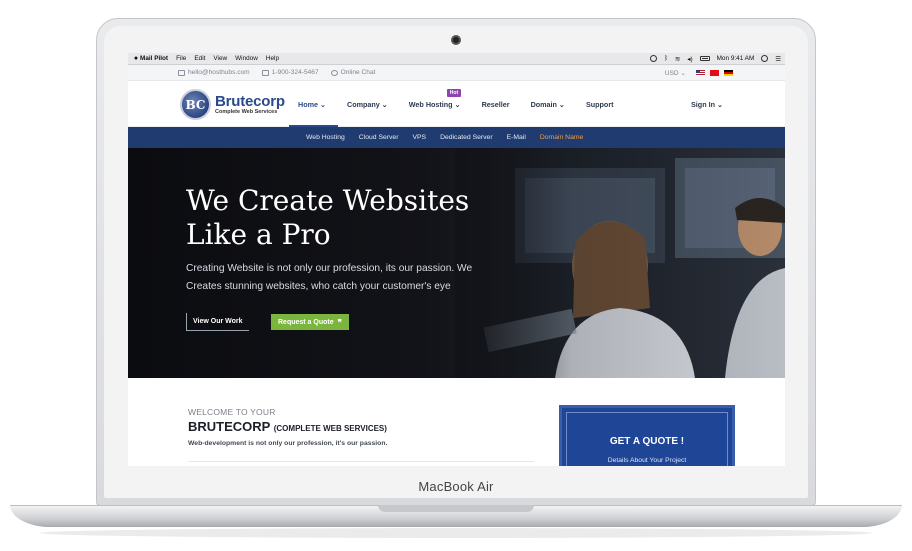 The width and height of the screenshot is (912, 551). What do you see at coordinates (466, 137) in the screenshot?
I see `subnav-dedicated-server: Dedicated Server` at bounding box center [466, 137].